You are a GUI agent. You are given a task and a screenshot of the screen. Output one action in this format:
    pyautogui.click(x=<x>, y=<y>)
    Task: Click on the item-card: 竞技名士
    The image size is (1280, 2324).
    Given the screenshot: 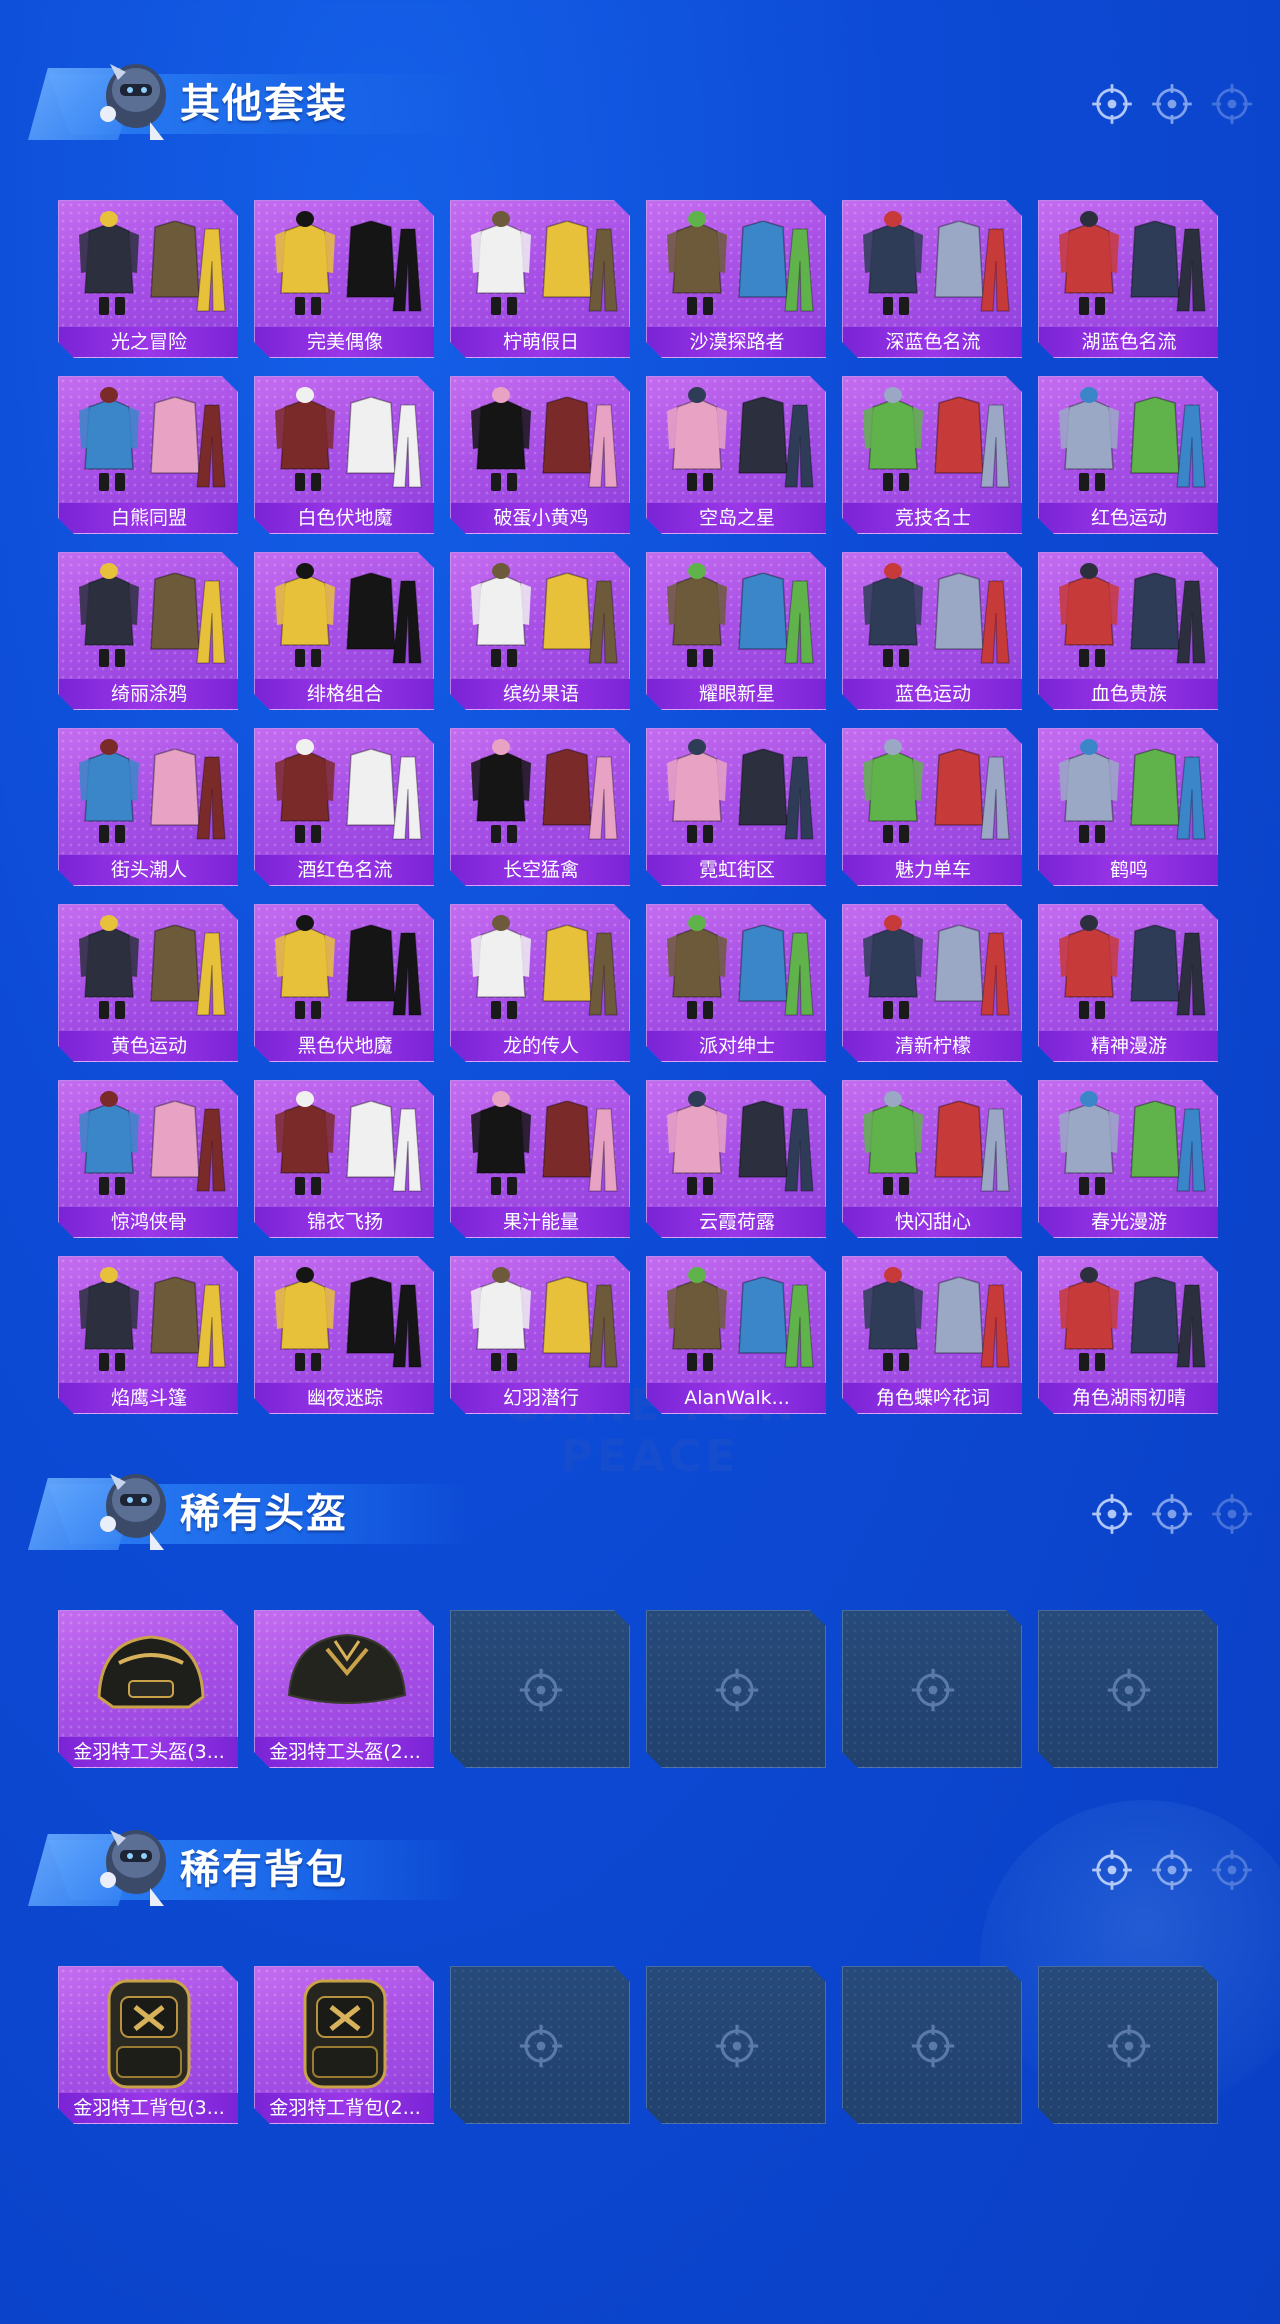 What is the action you would take?
    pyautogui.click(x=932, y=455)
    